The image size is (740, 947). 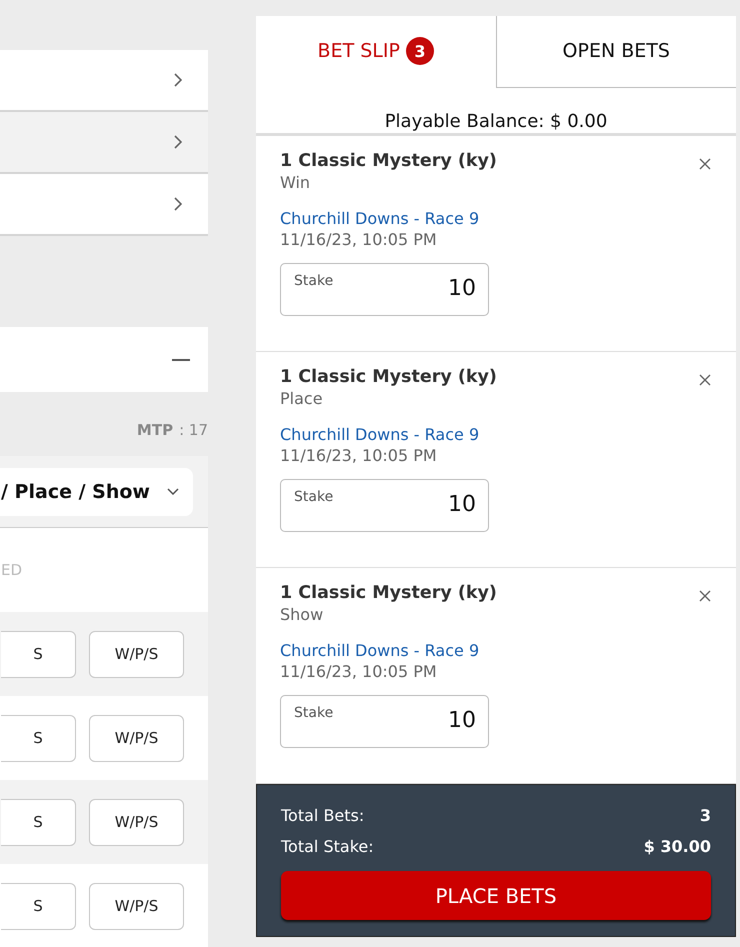 What do you see at coordinates (296, 182) in the screenshot?
I see `bet-type: Win` at bounding box center [296, 182].